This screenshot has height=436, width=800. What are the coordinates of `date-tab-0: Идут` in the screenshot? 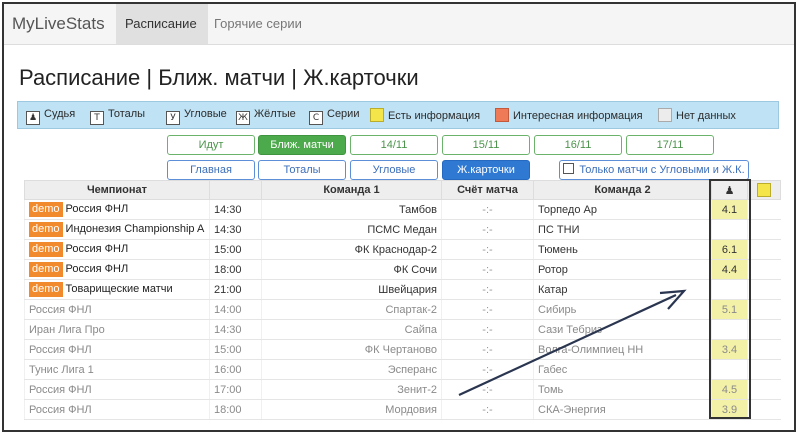 It's located at (211, 145).